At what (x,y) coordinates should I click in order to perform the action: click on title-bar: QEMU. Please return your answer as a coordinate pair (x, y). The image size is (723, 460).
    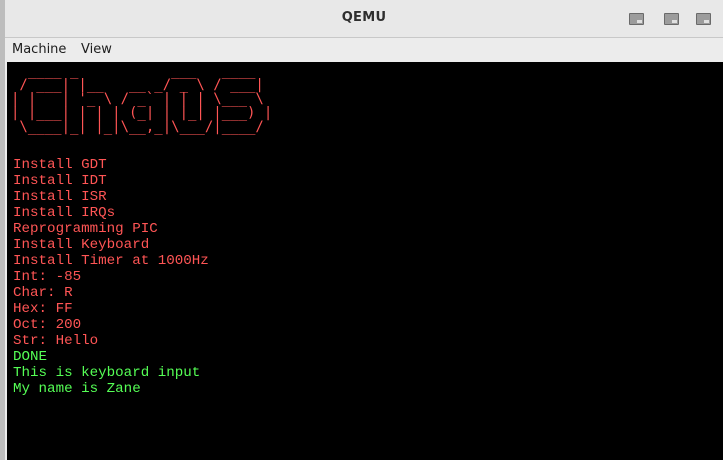
    Looking at the image, I should click on (364, 19).